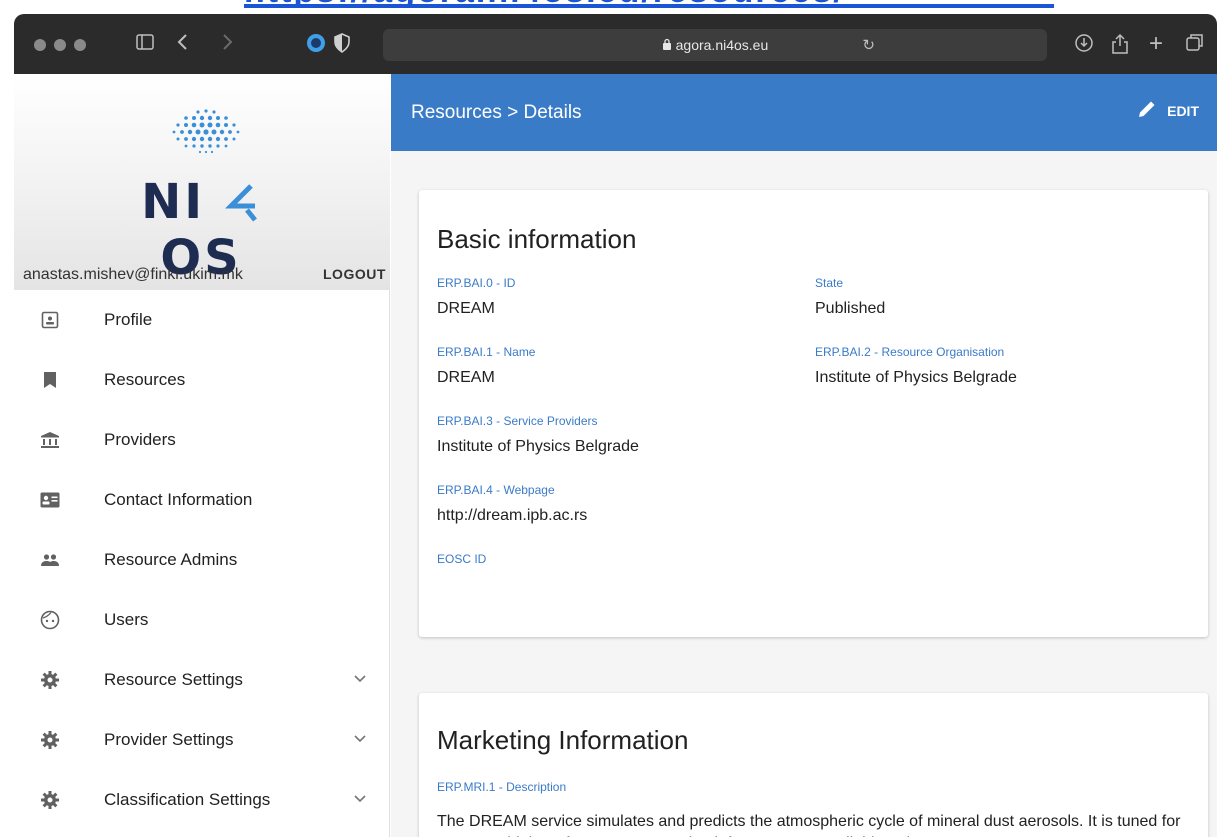 The height and width of the screenshot is (837, 1217). Describe the element at coordinates (60, 45) in the screenshot. I see `window-minimize-dot` at that location.